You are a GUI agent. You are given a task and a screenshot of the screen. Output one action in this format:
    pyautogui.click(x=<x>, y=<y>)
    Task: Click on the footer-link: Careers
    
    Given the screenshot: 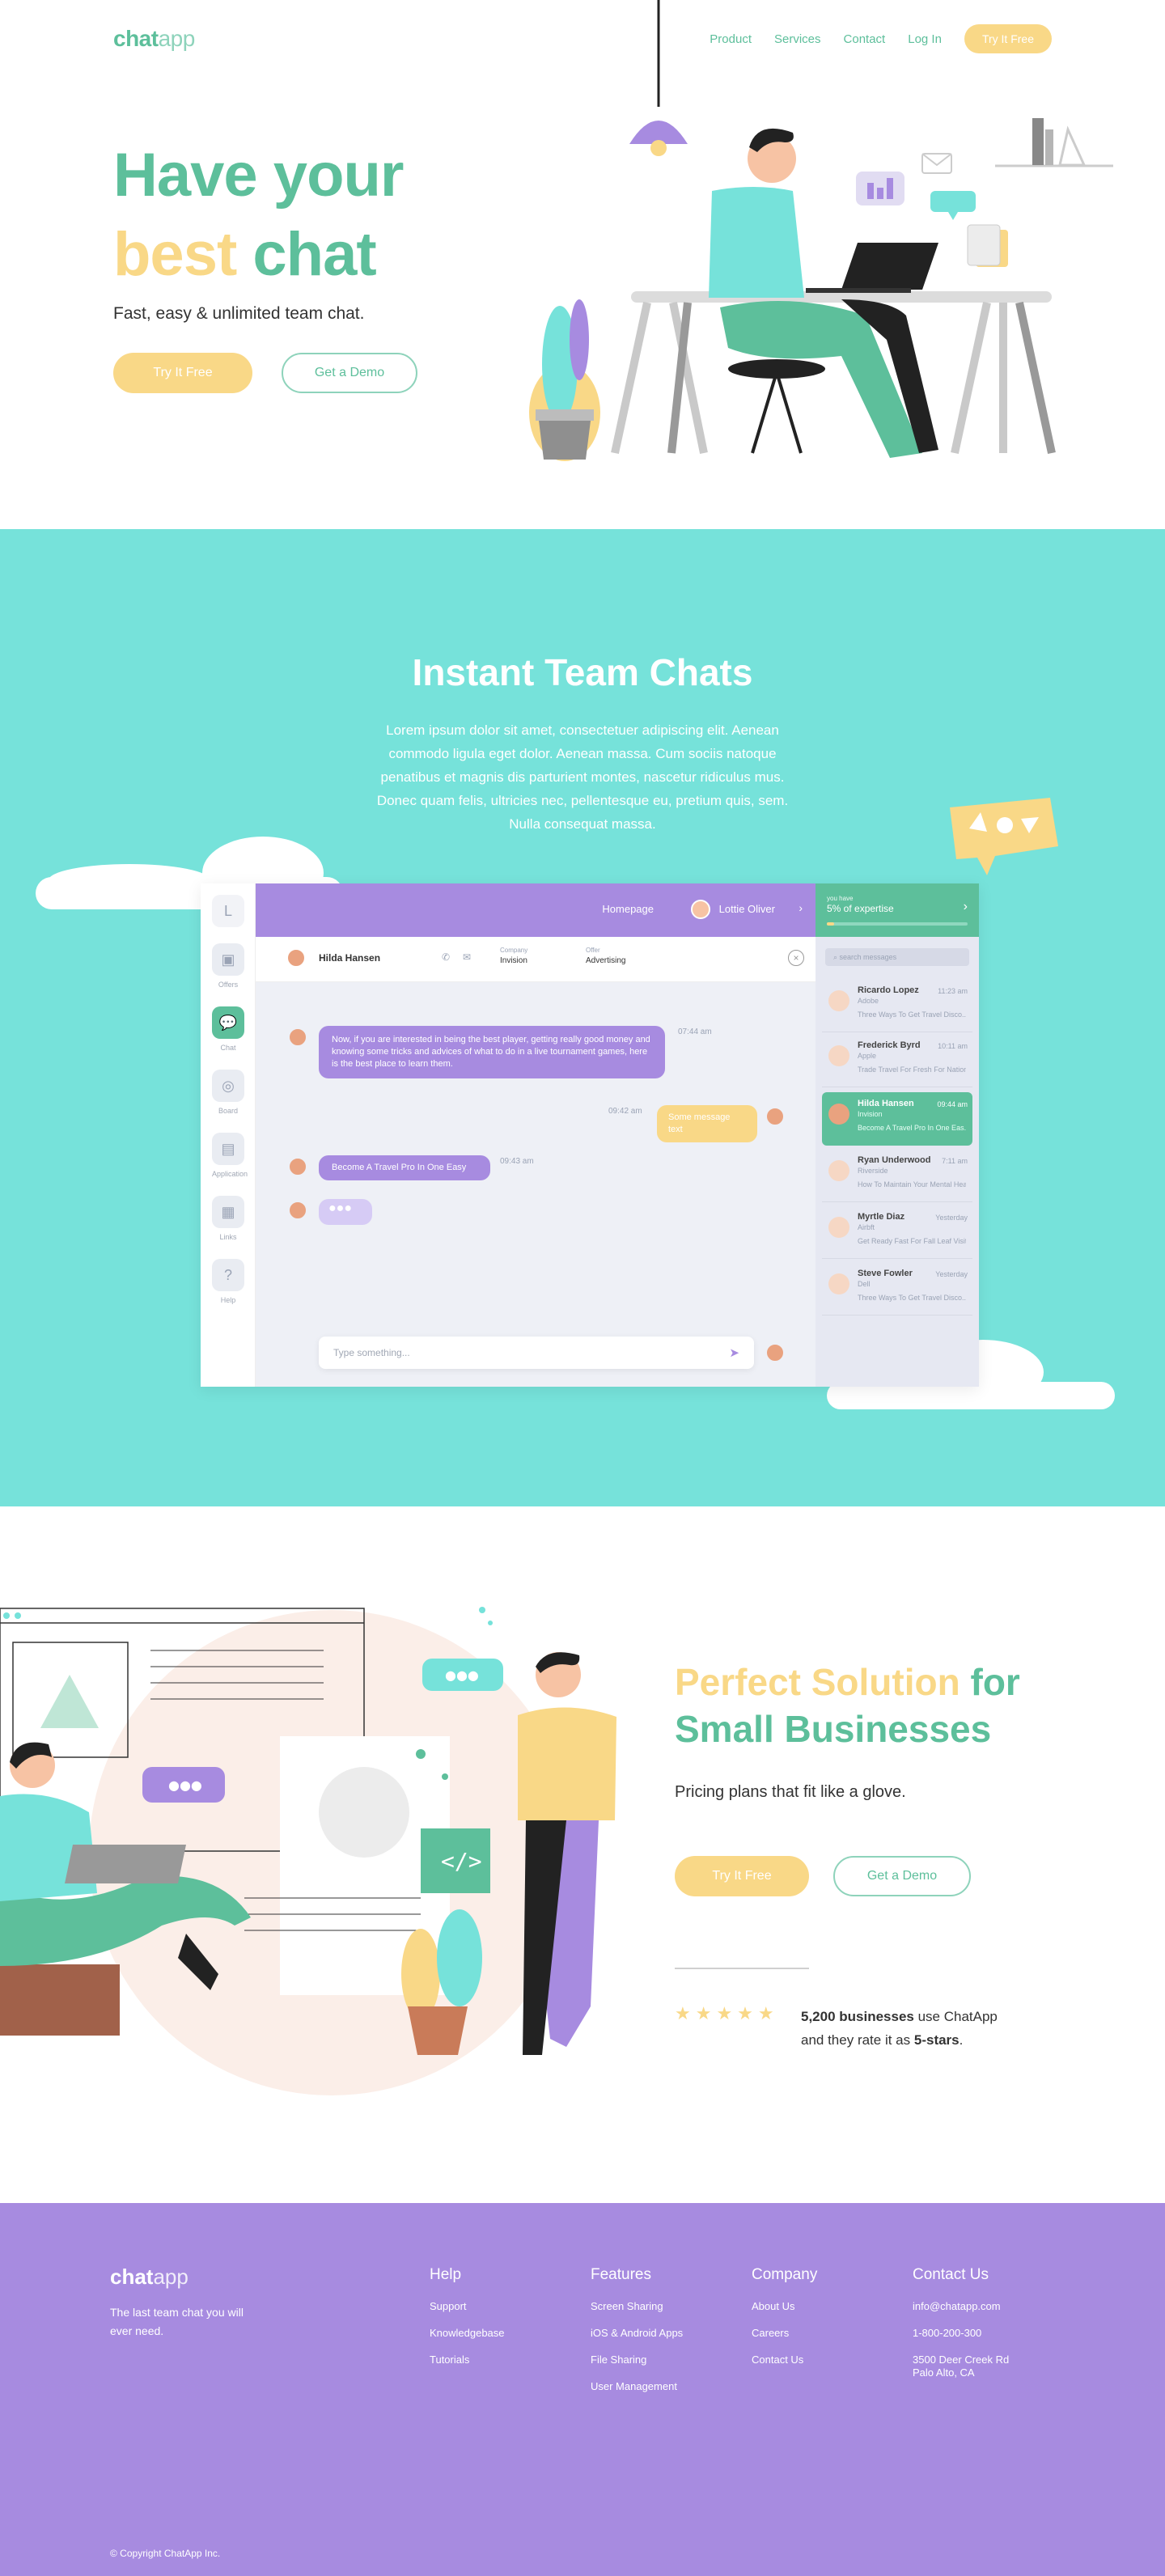 What is the action you would take?
    pyautogui.click(x=785, y=2333)
    